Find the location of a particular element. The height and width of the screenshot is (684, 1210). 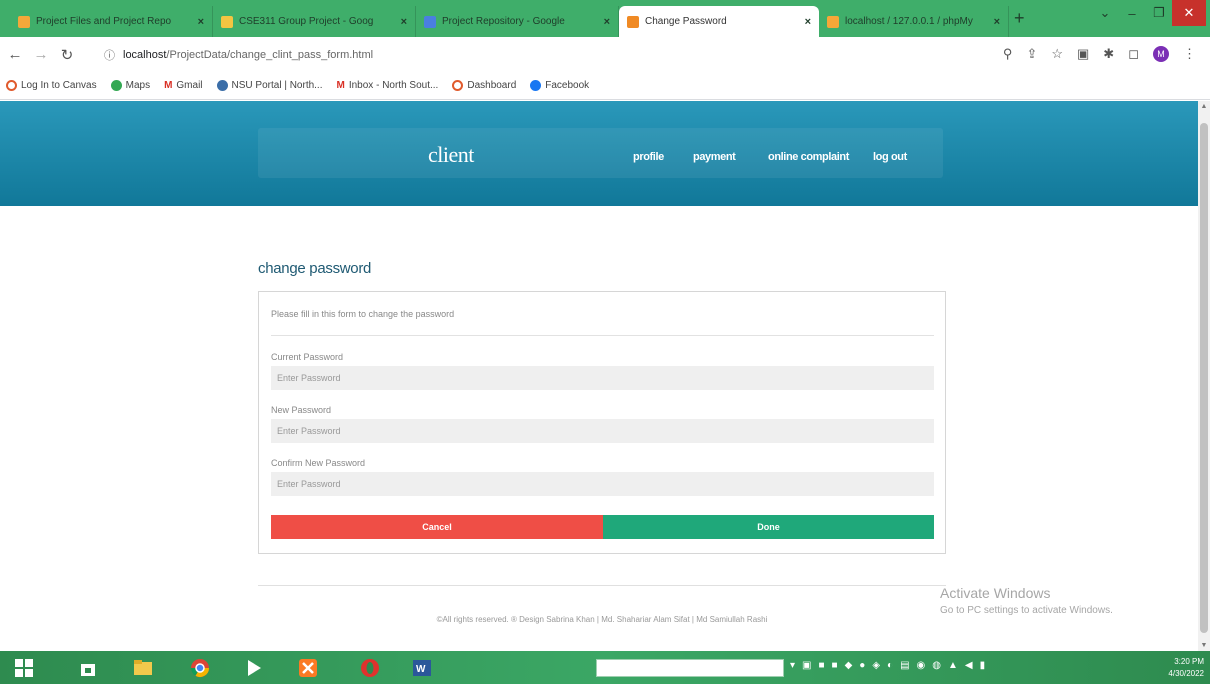

maps-icon is located at coordinates (116, 85).